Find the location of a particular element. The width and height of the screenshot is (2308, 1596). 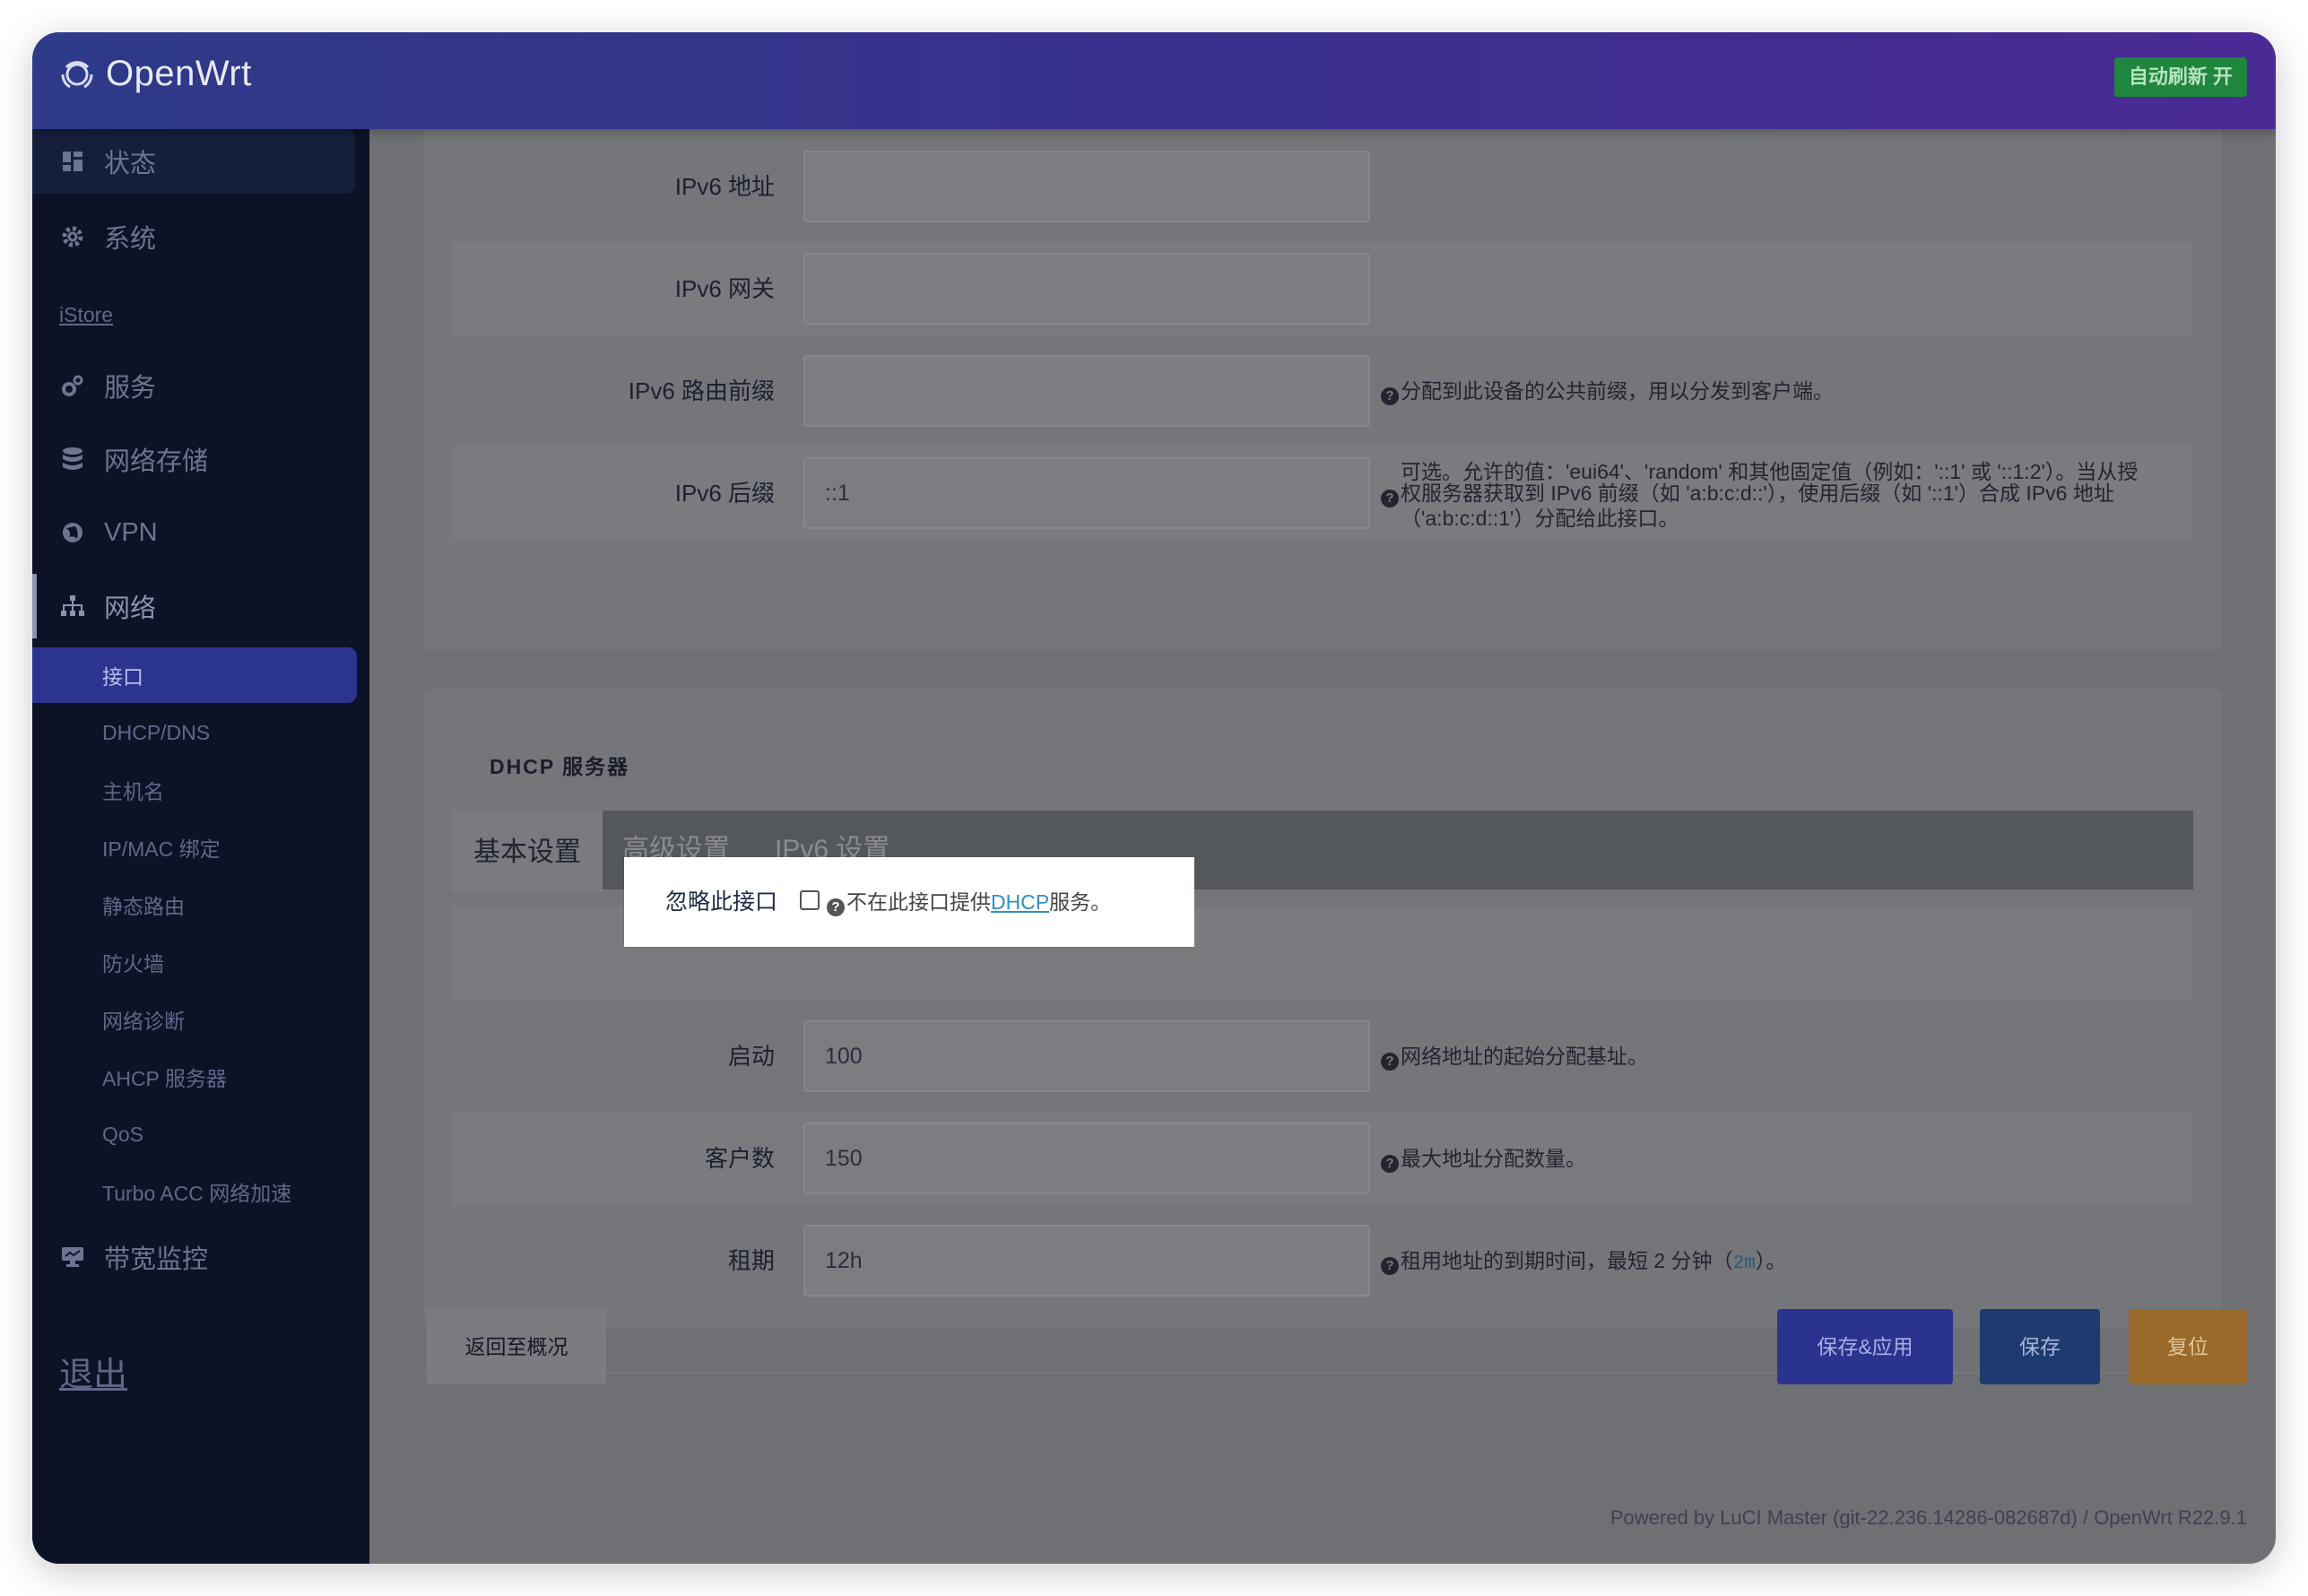

monitor-icon is located at coordinates (72, 1257).